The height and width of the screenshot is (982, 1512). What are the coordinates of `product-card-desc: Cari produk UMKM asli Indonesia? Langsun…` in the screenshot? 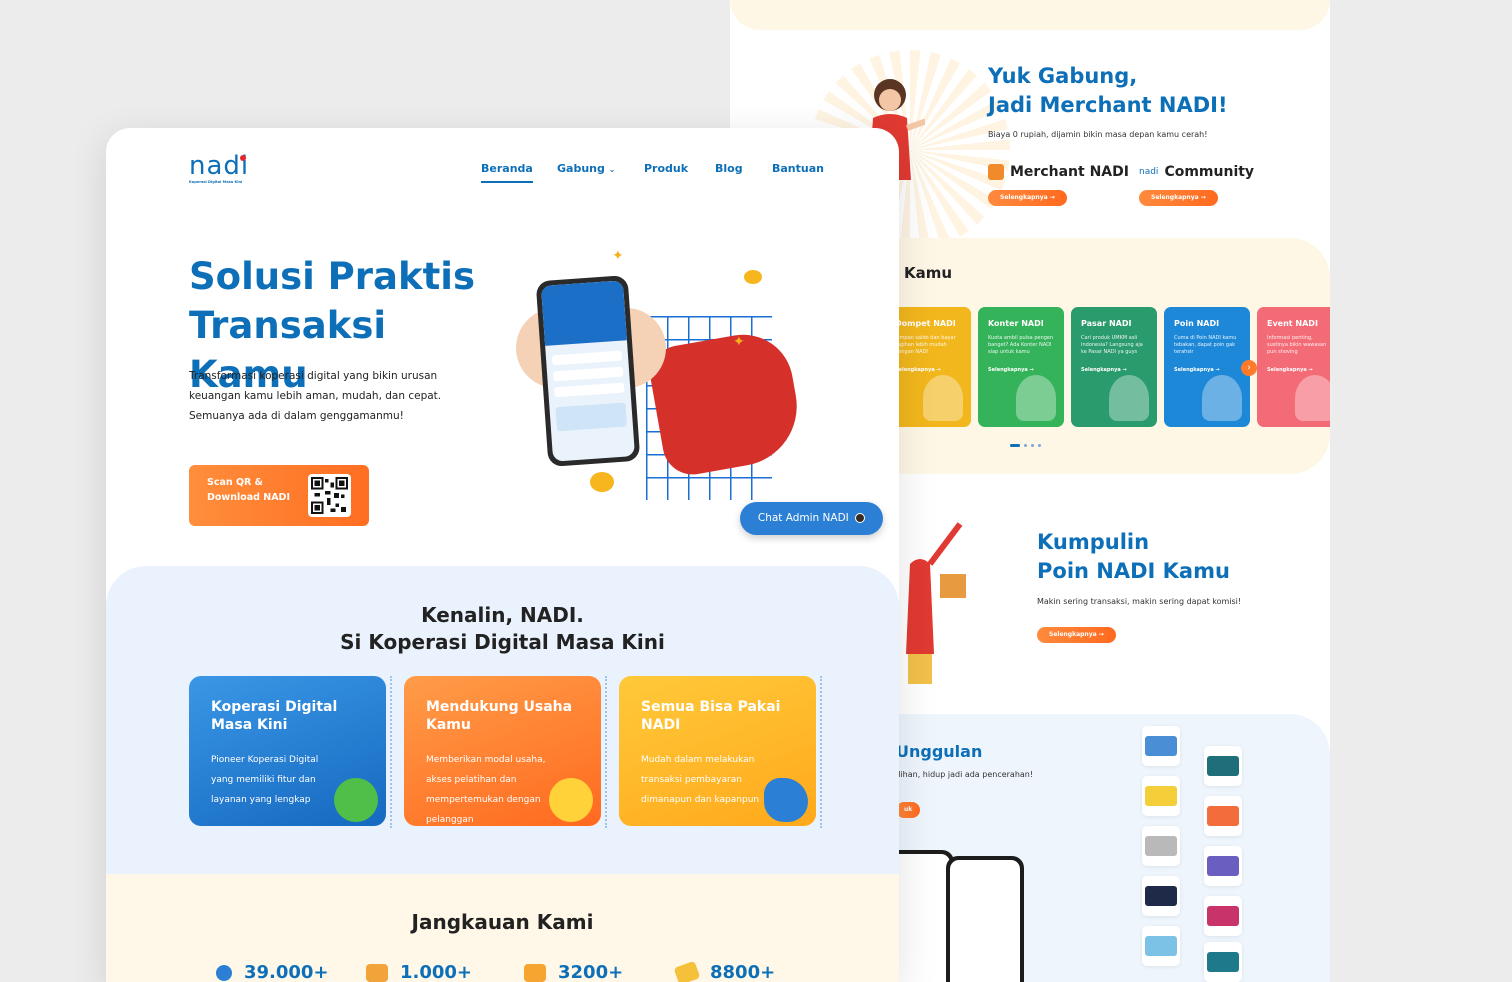 It's located at (1112, 345).